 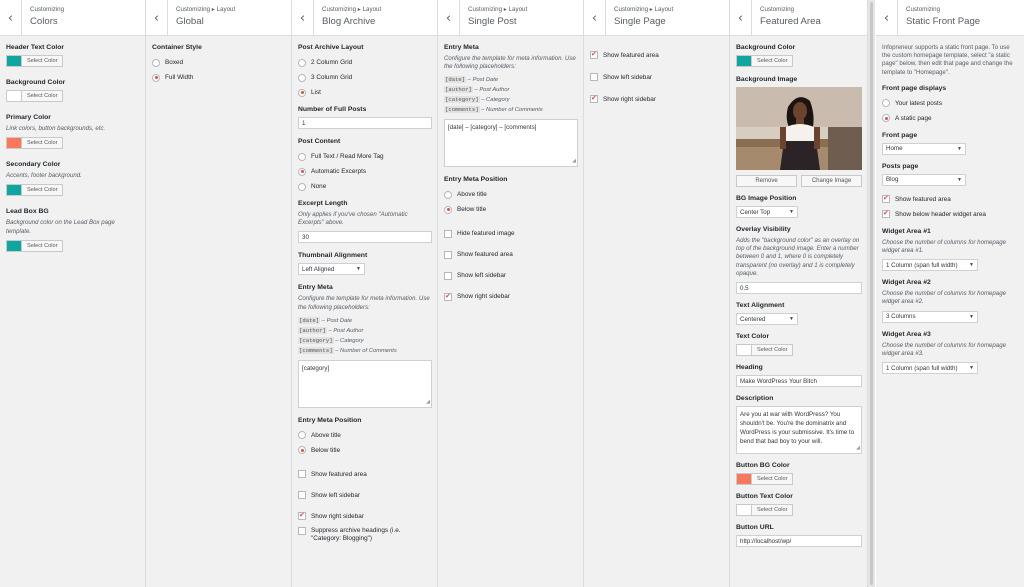 What do you see at coordinates (798, 350) in the screenshot?
I see `text-color-picker: Select Color` at bounding box center [798, 350].